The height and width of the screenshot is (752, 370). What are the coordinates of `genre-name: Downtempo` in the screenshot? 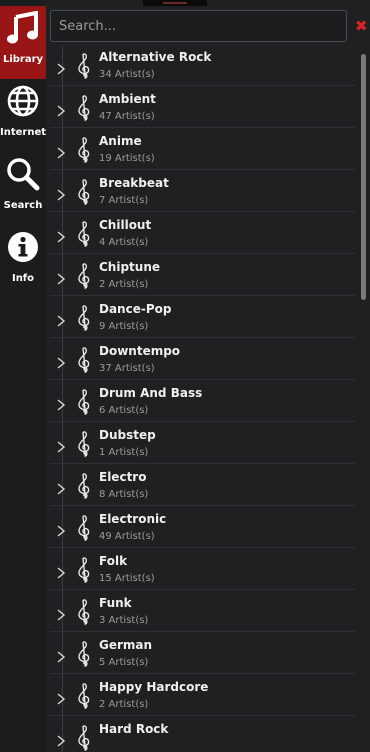 It's located at (140, 351).